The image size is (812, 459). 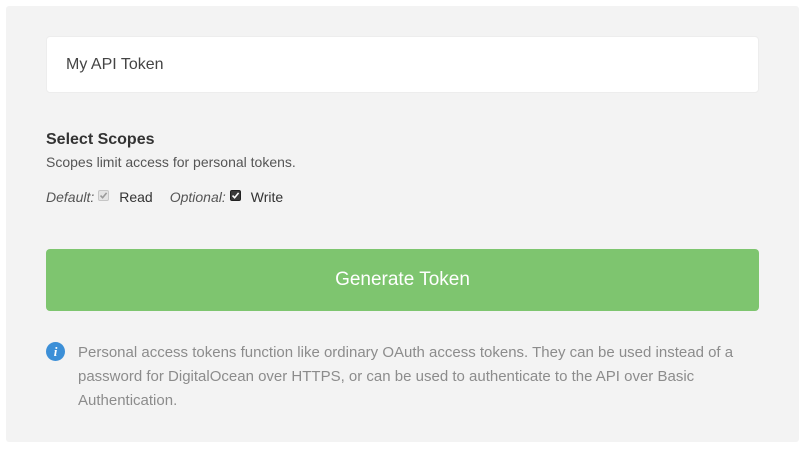 I want to click on optional-scope-prefix: Optional:, so click(x=197, y=197).